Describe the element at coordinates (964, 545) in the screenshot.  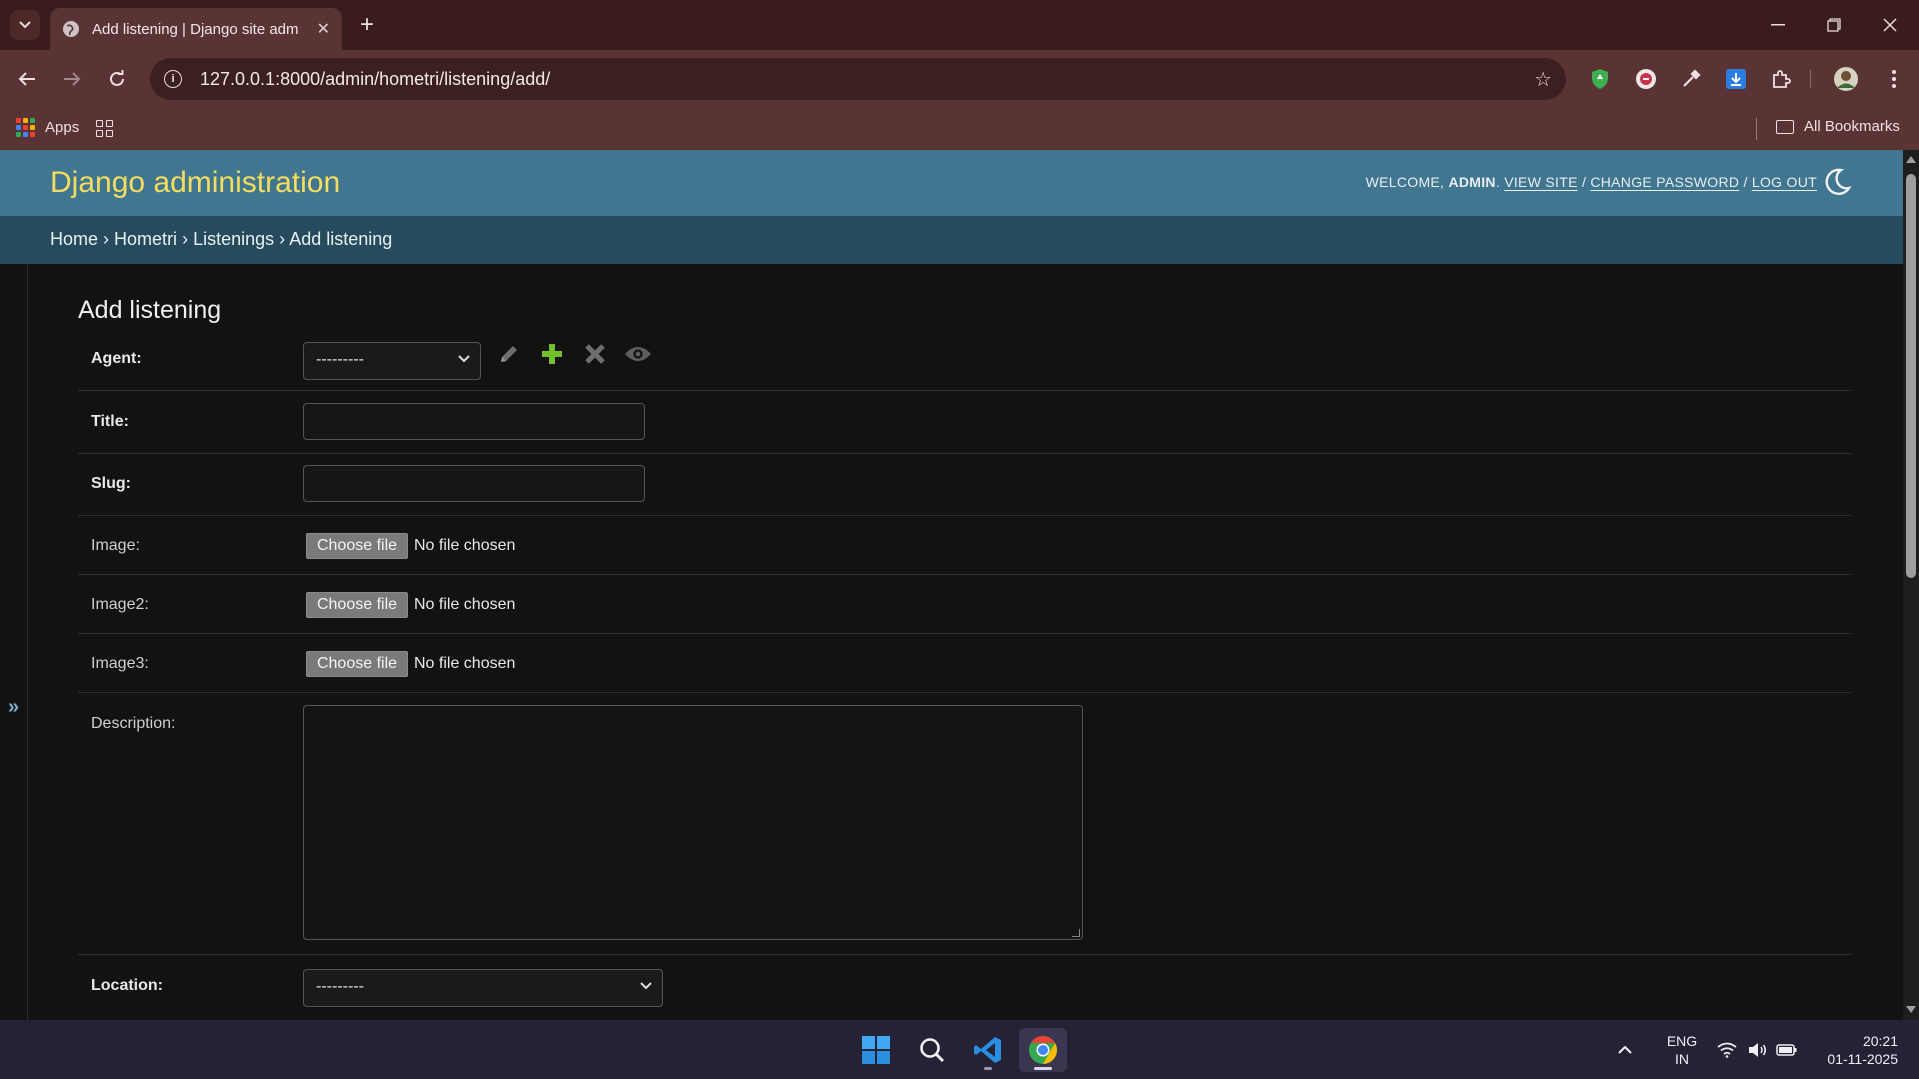
I see `form-row-image: Image: Choose file No file chosen` at that location.